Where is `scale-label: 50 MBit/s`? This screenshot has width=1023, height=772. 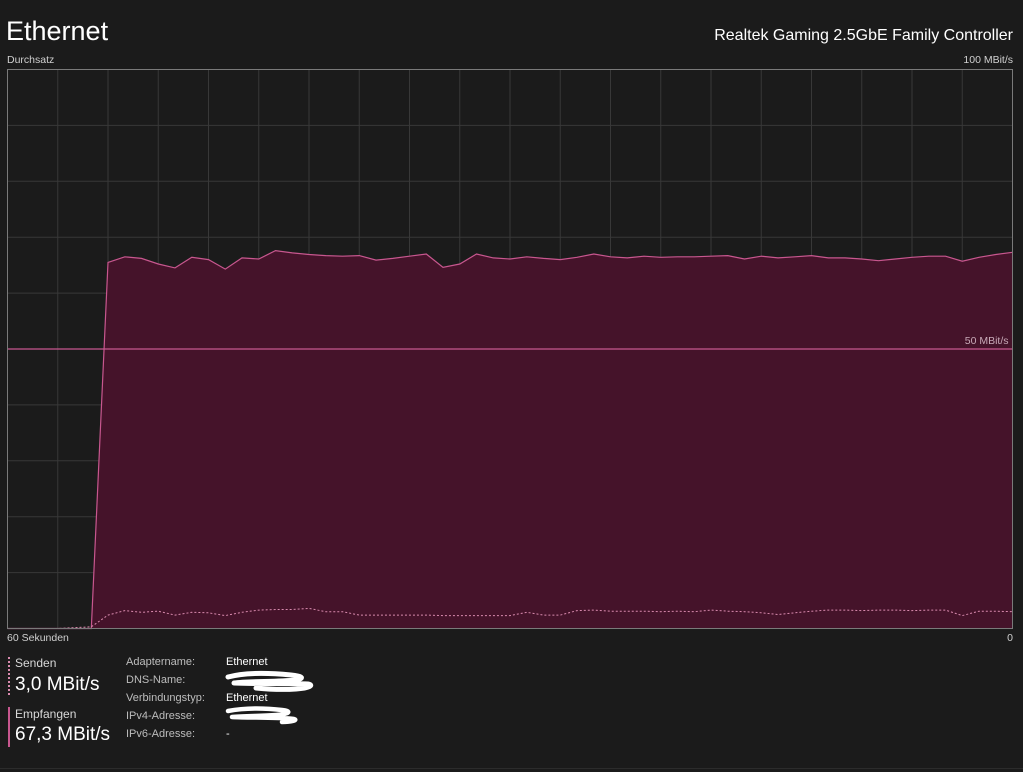 scale-label: 50 MBit/s is located at coordinates (987, 341).